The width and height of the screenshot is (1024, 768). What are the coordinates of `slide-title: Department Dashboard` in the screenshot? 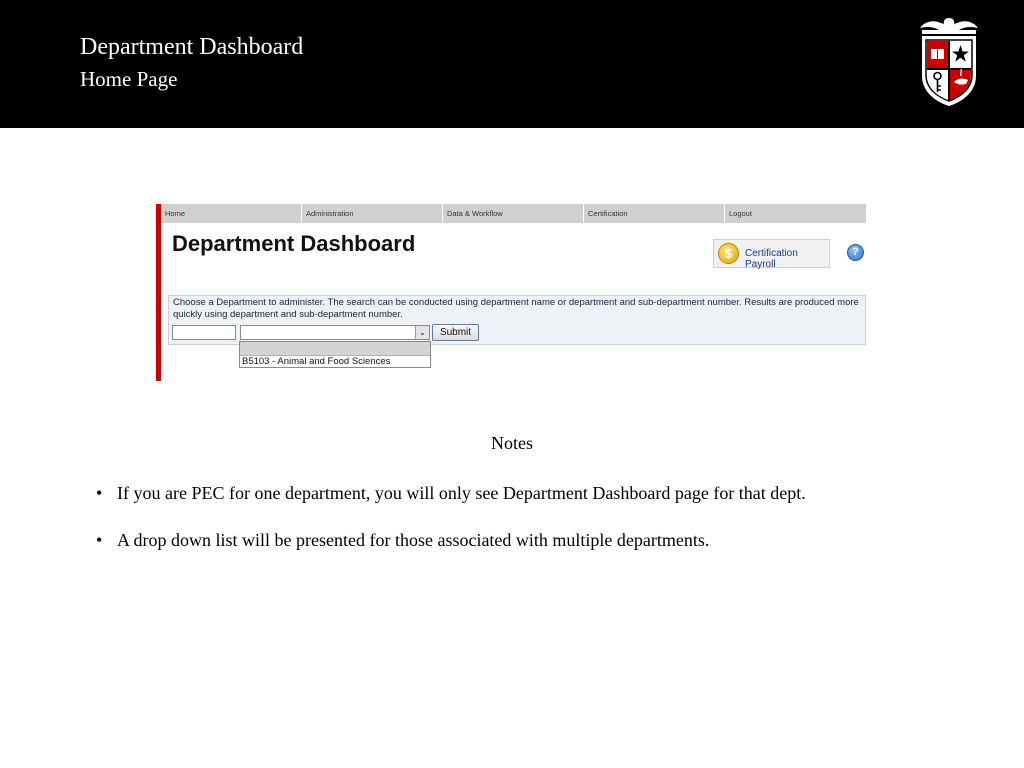 It's located at (192, 47).